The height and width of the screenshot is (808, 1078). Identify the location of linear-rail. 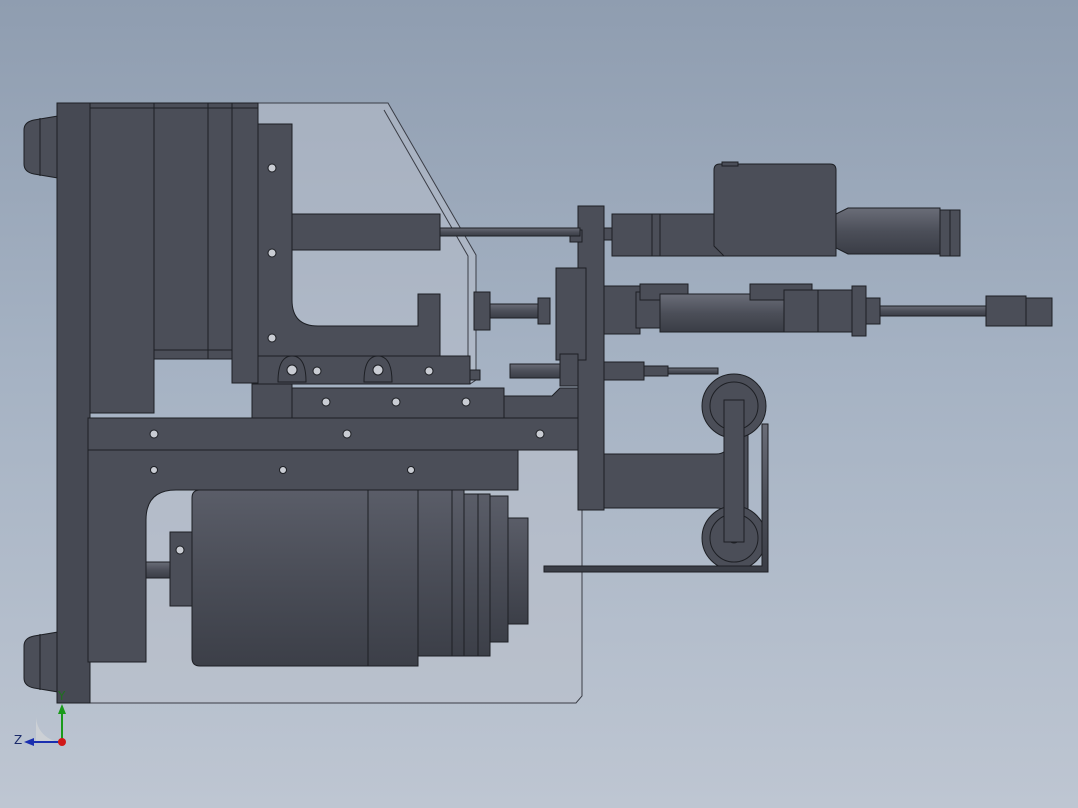
(272, 401).